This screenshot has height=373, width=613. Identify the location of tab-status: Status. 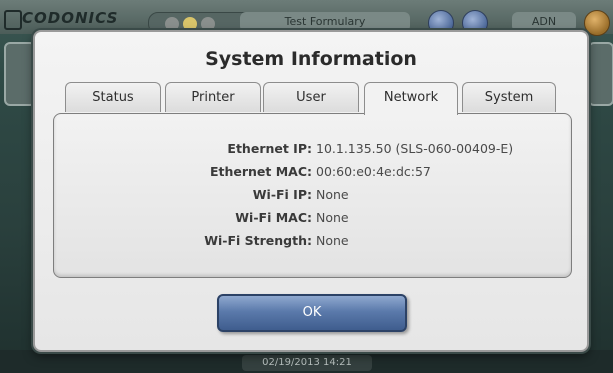
(113, 97).